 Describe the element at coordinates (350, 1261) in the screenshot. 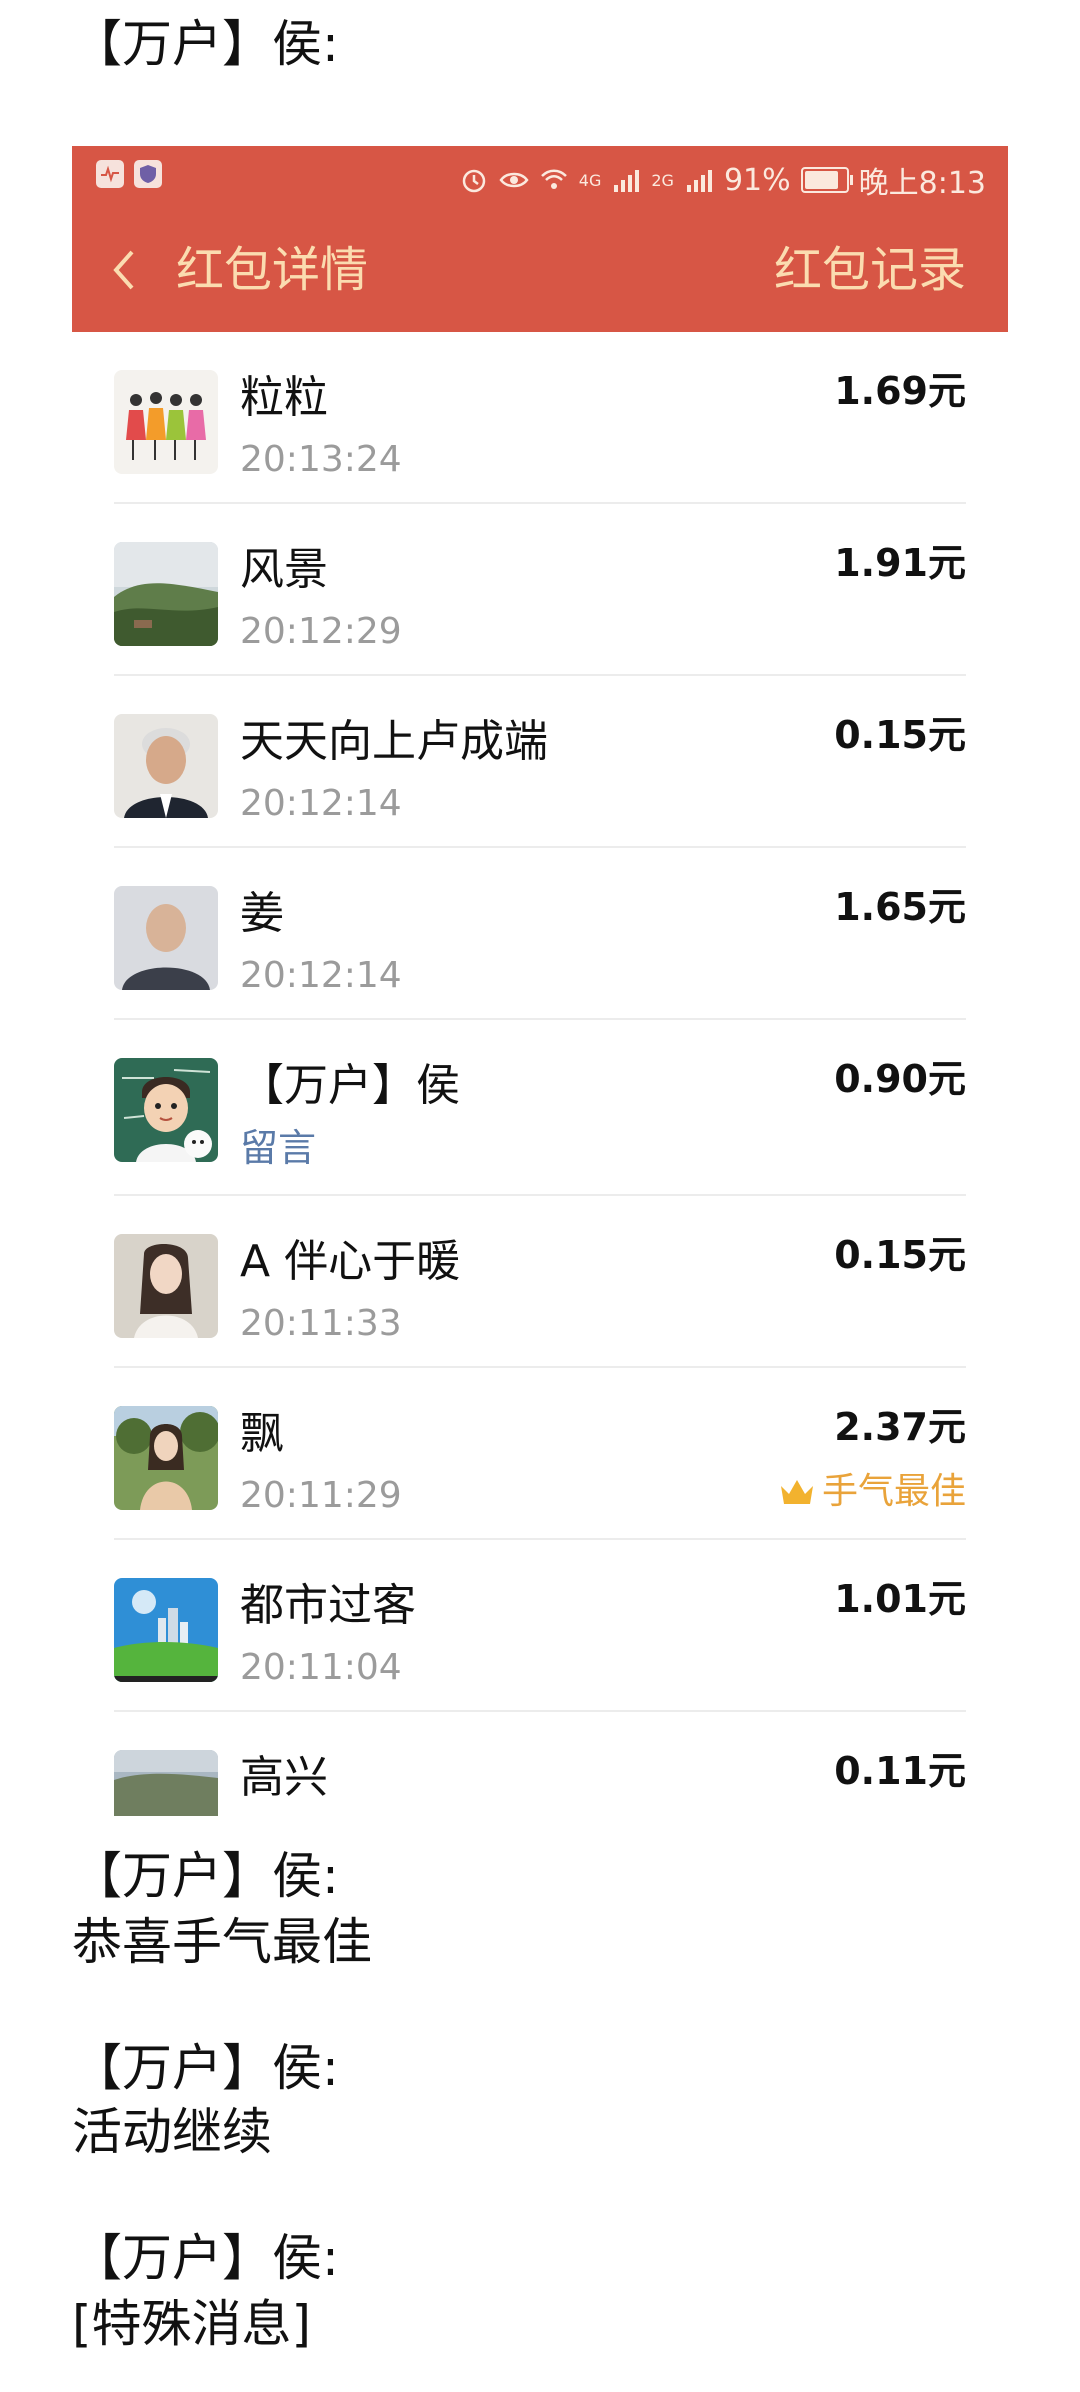

I see `user-name: A 伴心于暖` at that location.